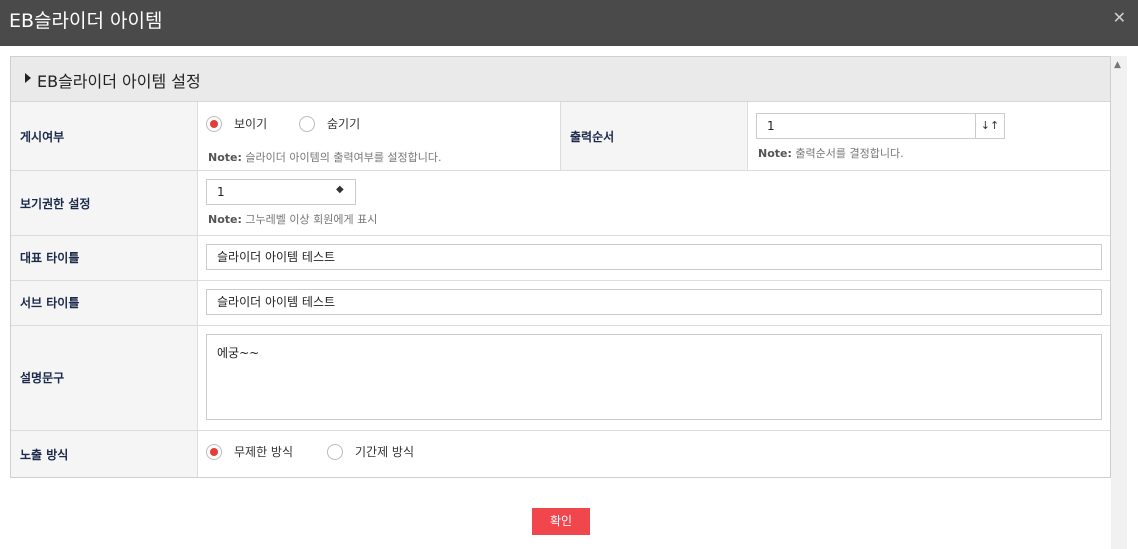 The height and width of the screenshot is (549, 1138). Describe the element at coordinates (86, 21) in the screenshot. I see `window-title: EB슬라이더 아이템` at that location.